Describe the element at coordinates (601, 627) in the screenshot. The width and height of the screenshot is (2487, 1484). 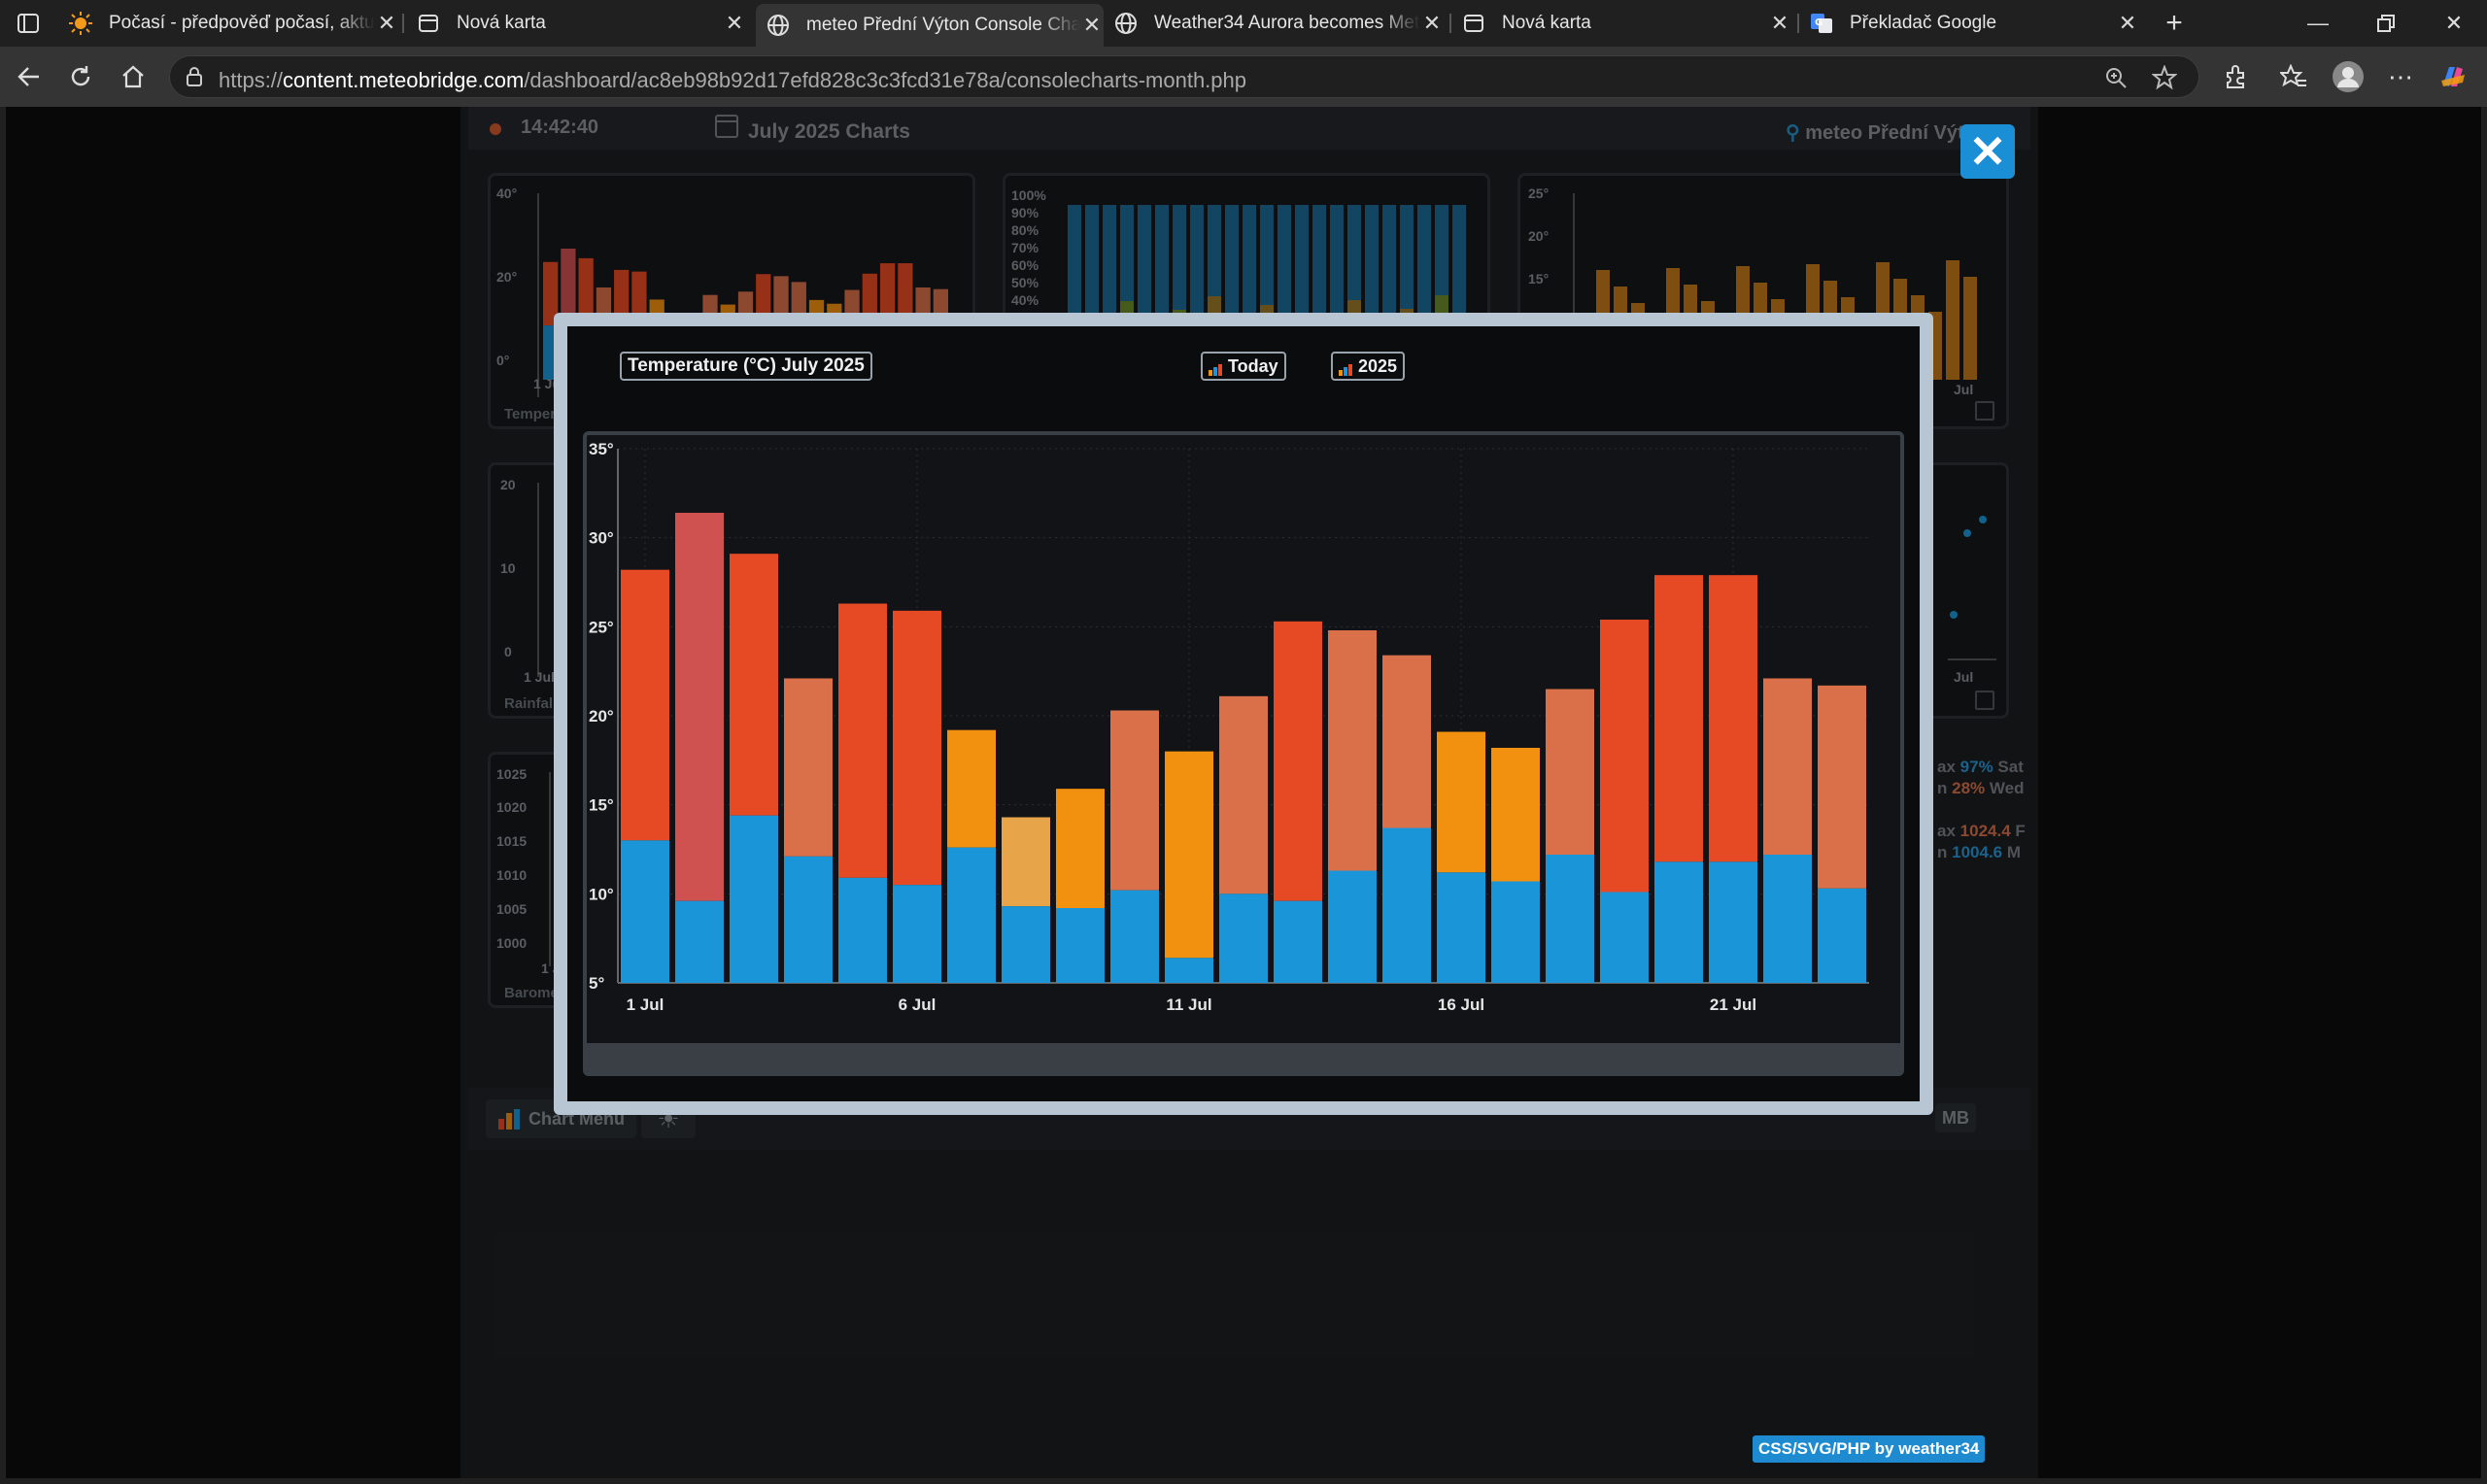
I see `y-tick-label: 25°` at that location.